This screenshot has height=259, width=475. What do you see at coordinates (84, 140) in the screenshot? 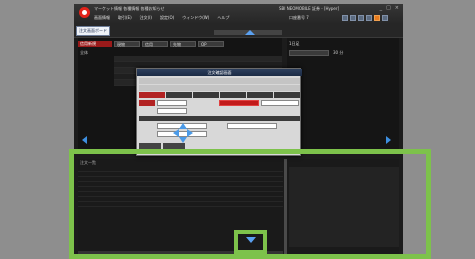
I see `arrow-left-icon` at bounding box center [84, 140].